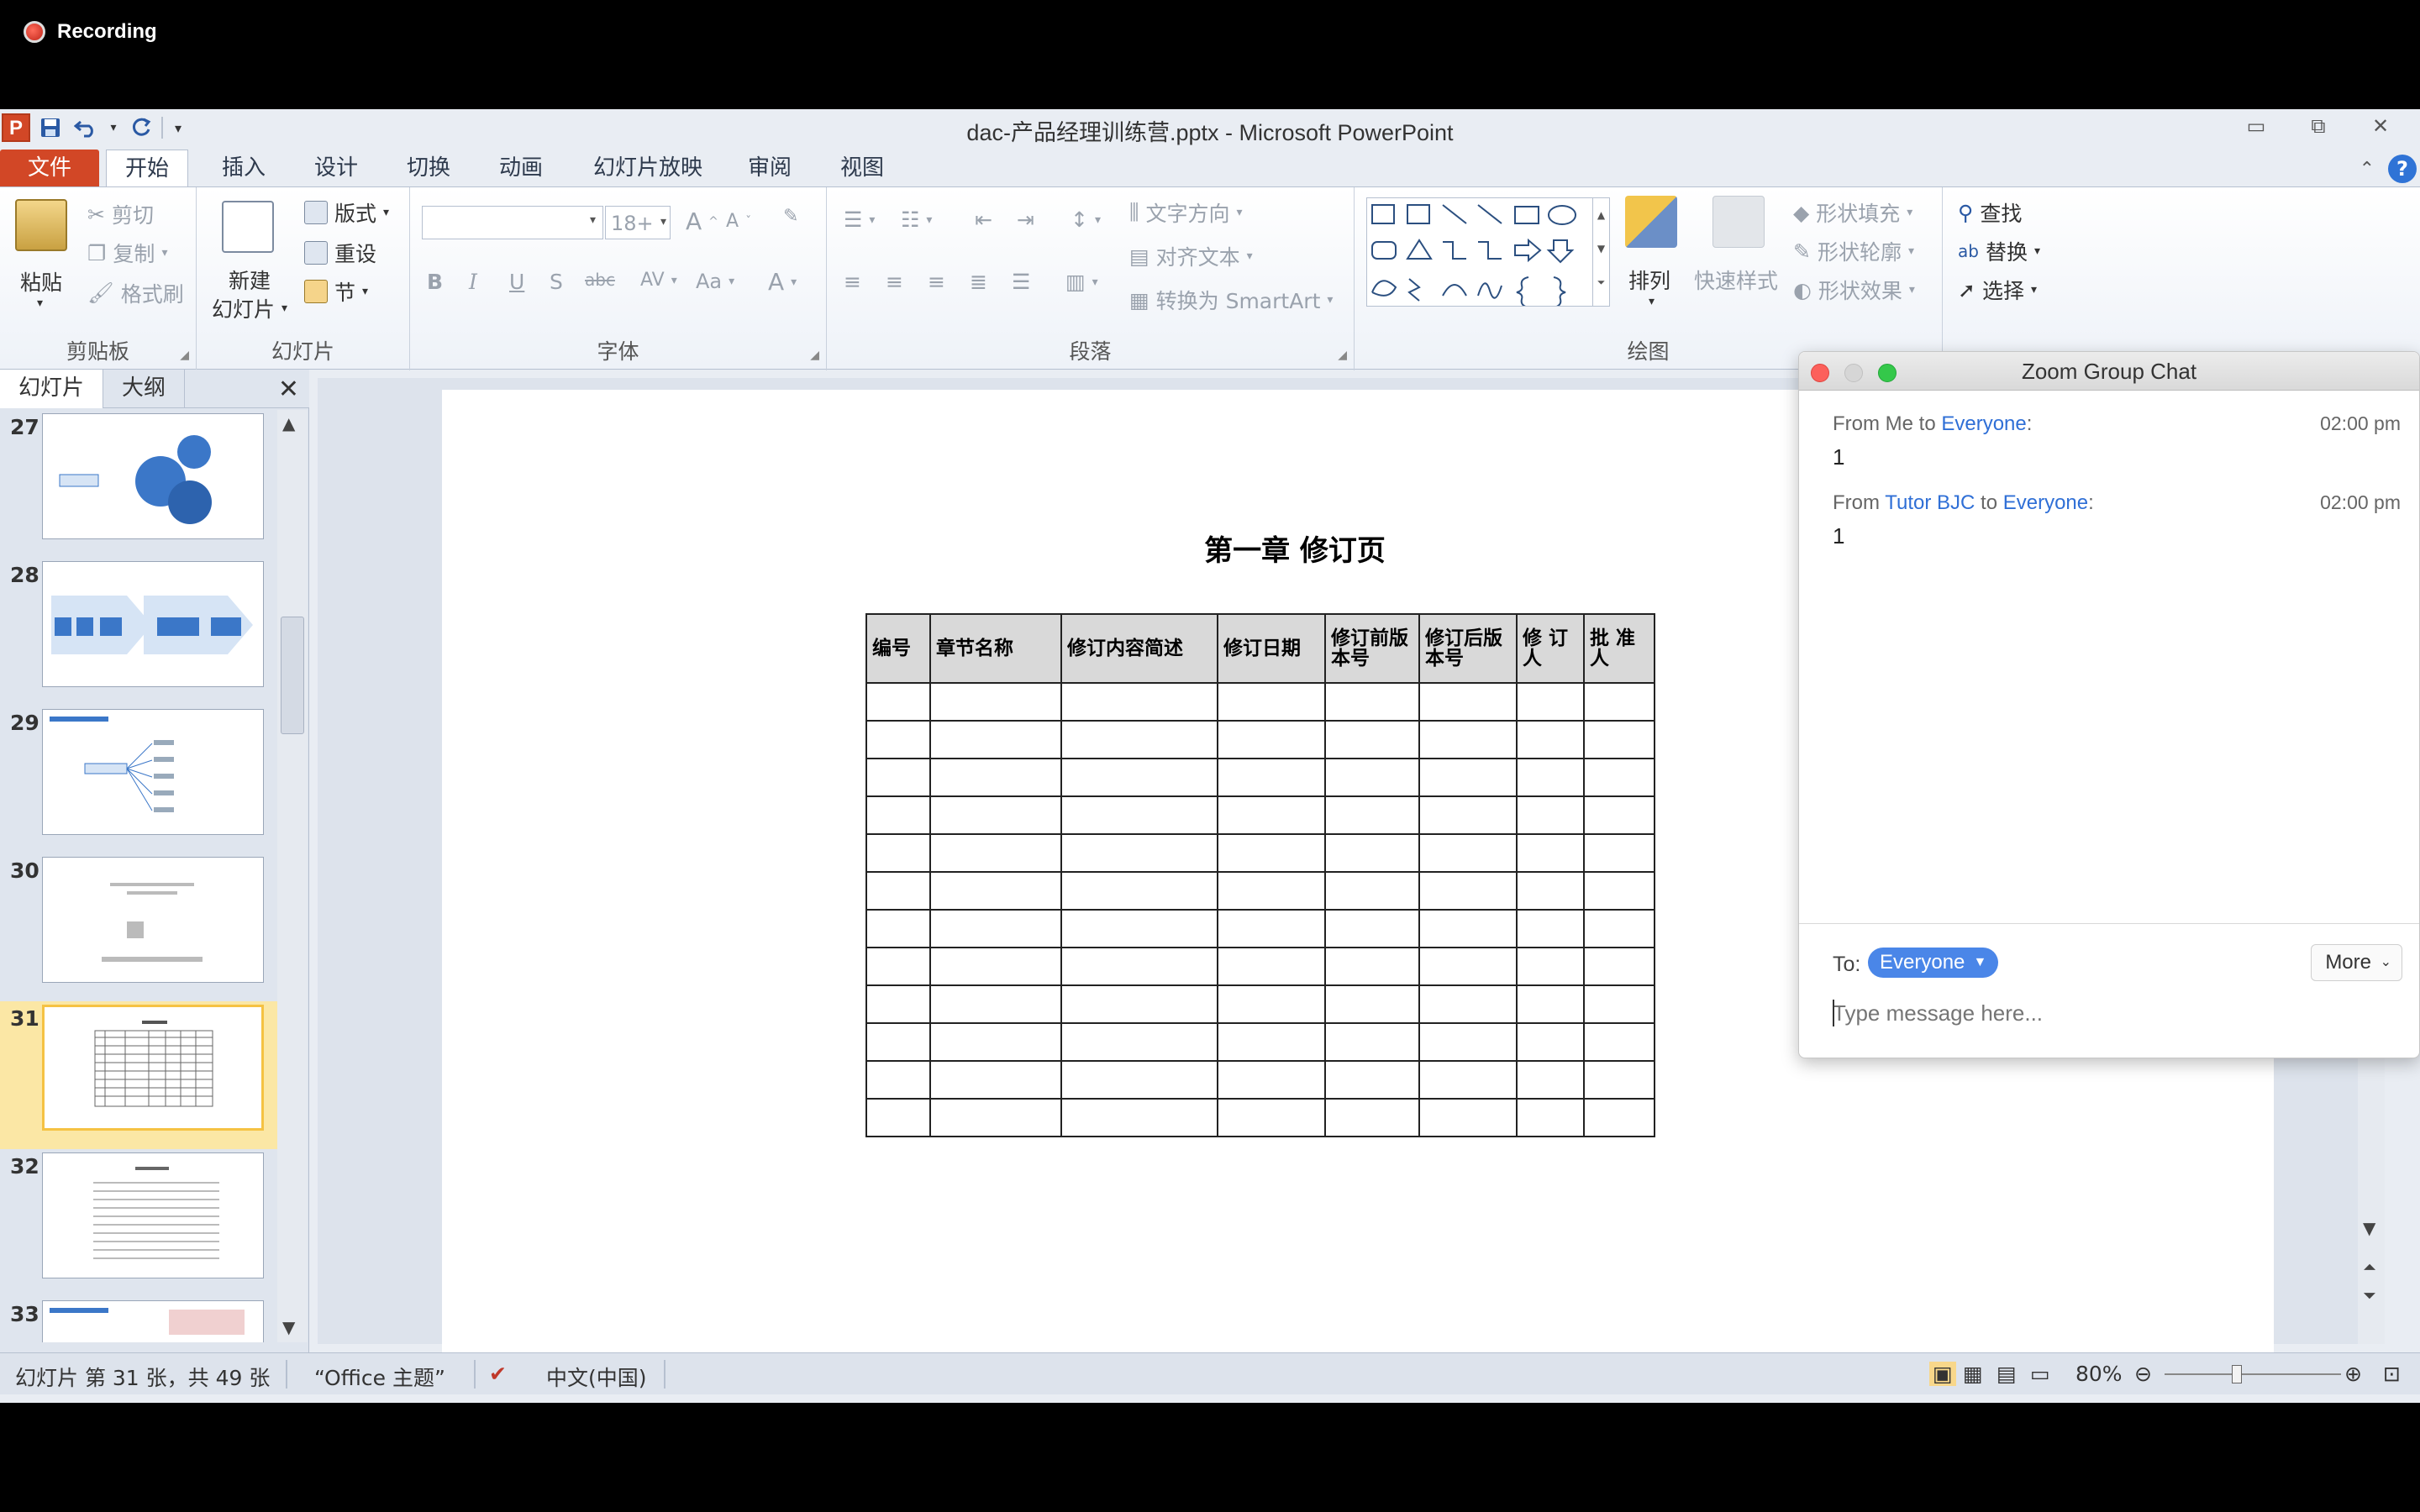  I want to click on chat-zoom-icon, so click(1887, 373).